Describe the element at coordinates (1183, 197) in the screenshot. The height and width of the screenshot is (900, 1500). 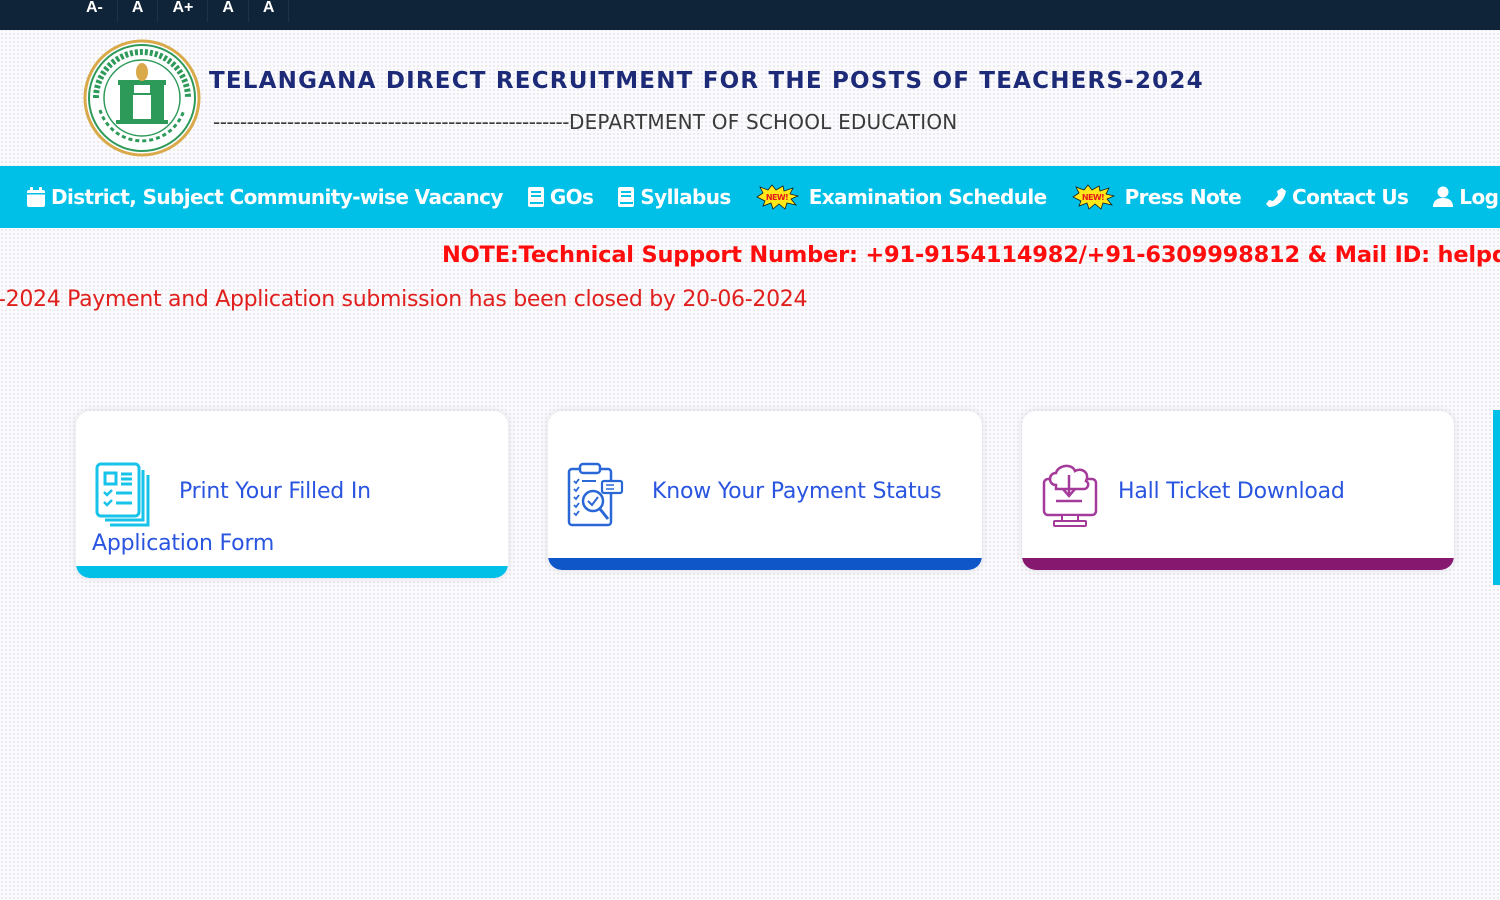
I see `nav-press-note-label: Press Note` at that location.